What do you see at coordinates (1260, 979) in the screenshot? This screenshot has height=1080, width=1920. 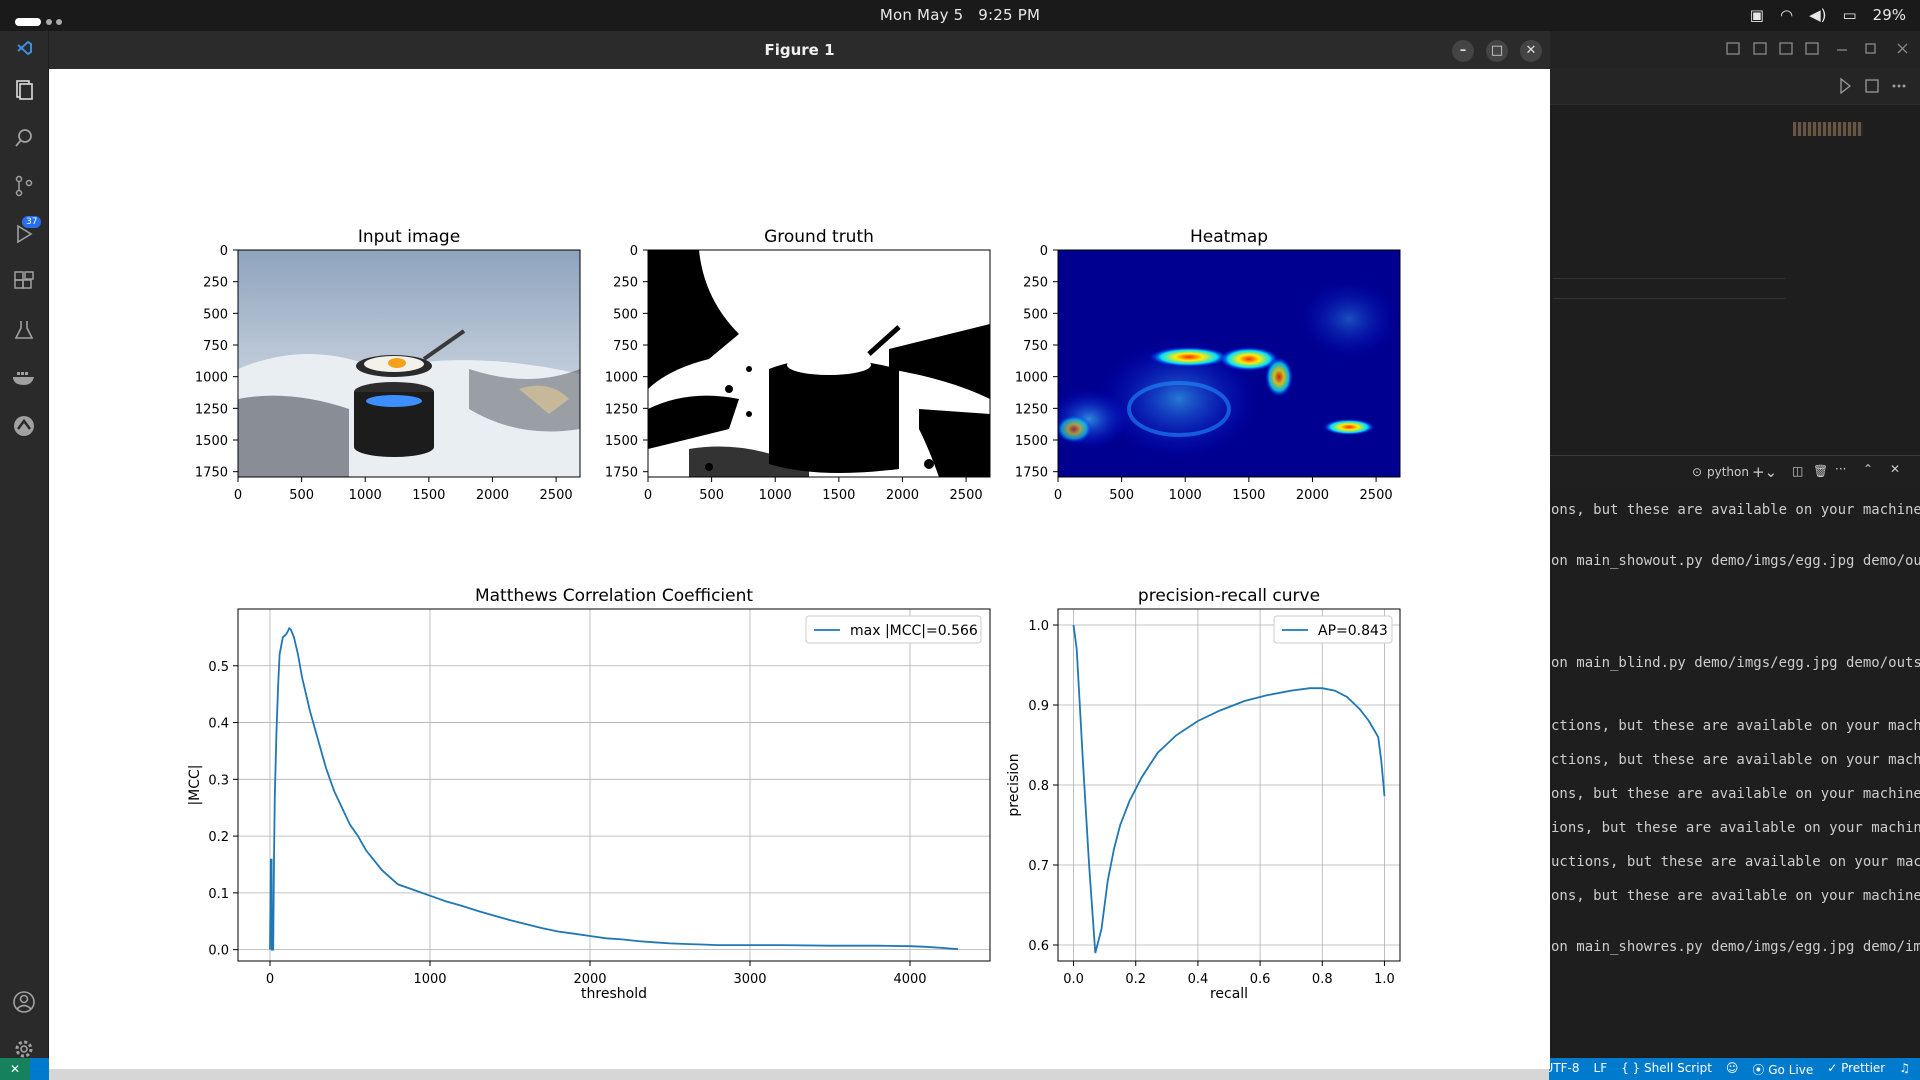 I see `xtick-label: 0.6` at bounding box center [1260, 979].